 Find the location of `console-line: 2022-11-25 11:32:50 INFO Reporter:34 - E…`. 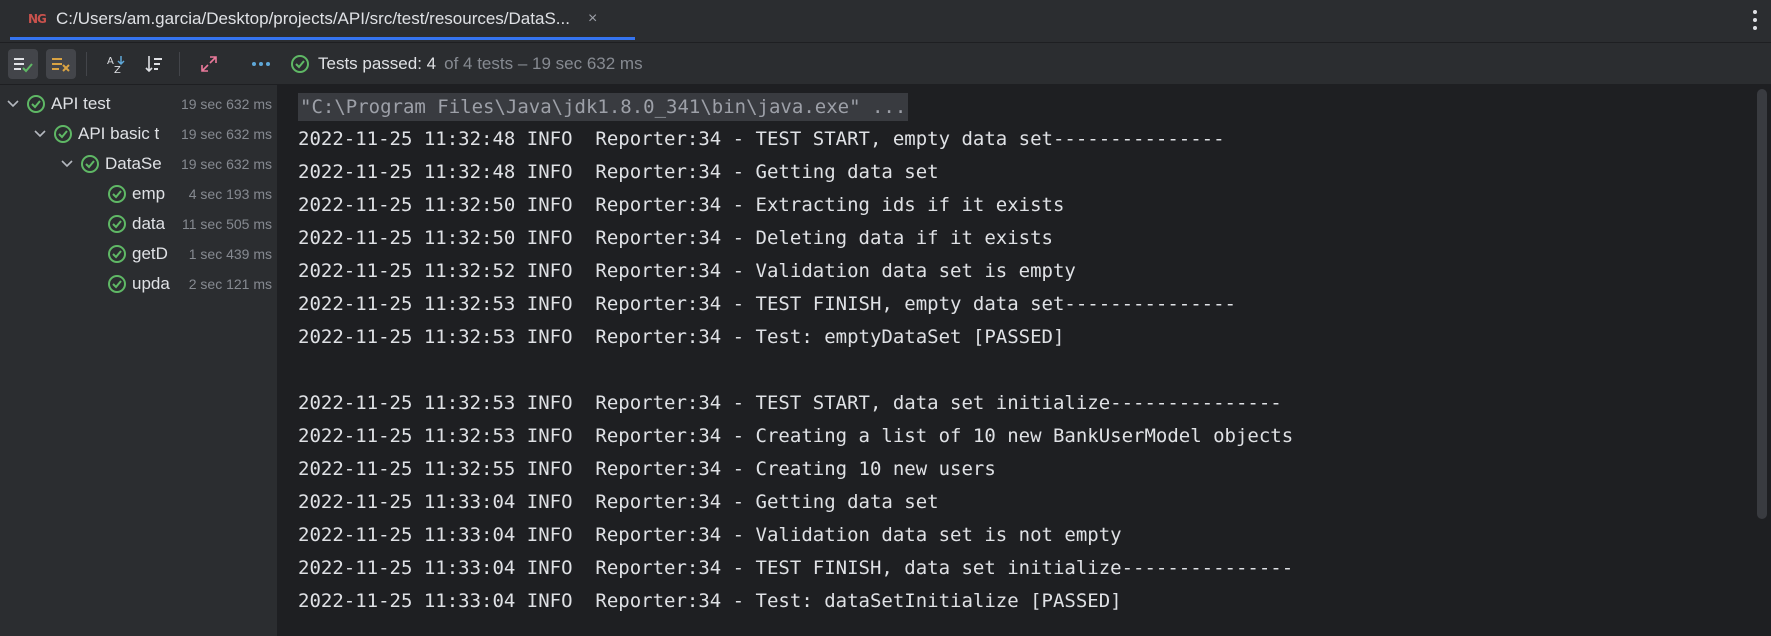

console-line: 2022-11-25 11:32:50 INFO Reporter:34 - E… is located at coordinates (681, 205).